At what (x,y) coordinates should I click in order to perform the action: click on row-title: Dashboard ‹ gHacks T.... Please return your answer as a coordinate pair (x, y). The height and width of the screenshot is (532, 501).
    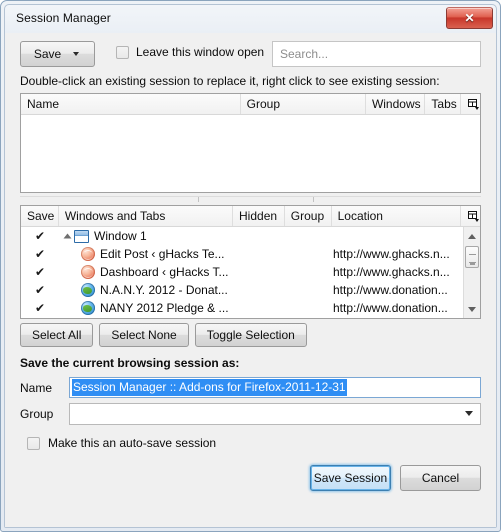
    Looking at the image, I should click on (164, 272).